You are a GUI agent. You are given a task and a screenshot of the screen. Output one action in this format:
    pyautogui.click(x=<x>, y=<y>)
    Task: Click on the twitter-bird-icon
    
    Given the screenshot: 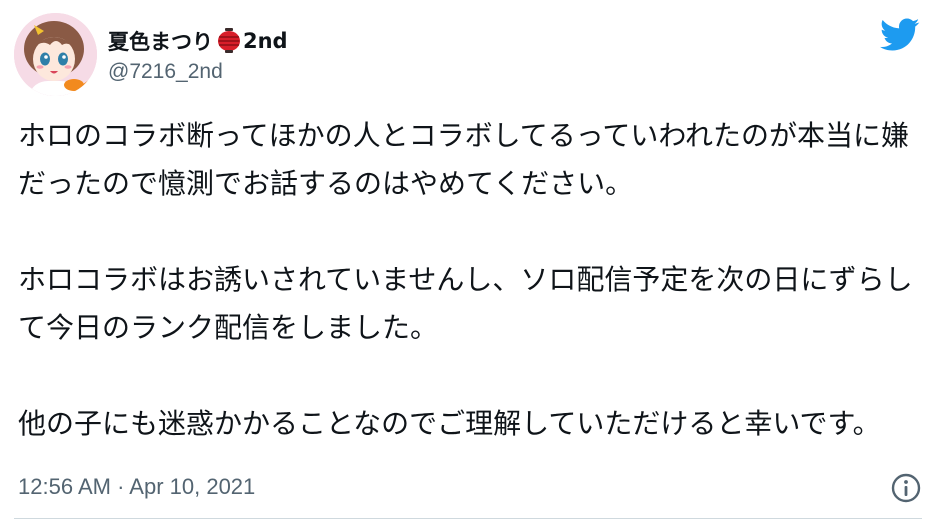 What is the action you would take?
    pyautogui.click(x=900, y=35)
    